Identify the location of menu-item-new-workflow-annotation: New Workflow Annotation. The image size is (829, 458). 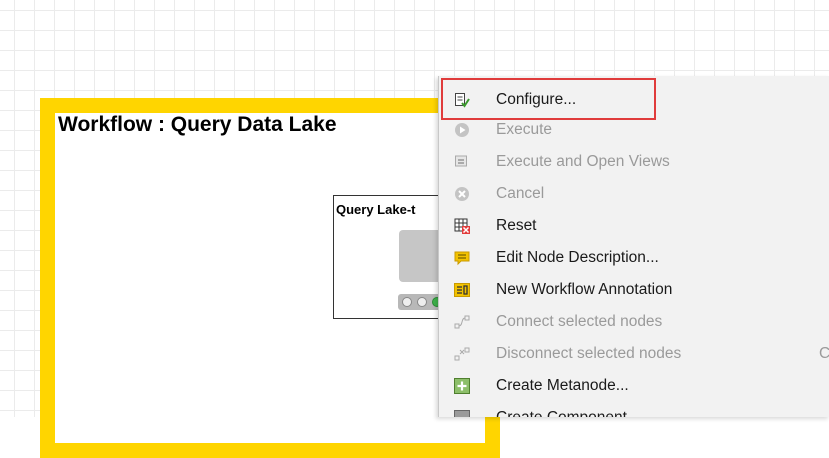
(634, 290).